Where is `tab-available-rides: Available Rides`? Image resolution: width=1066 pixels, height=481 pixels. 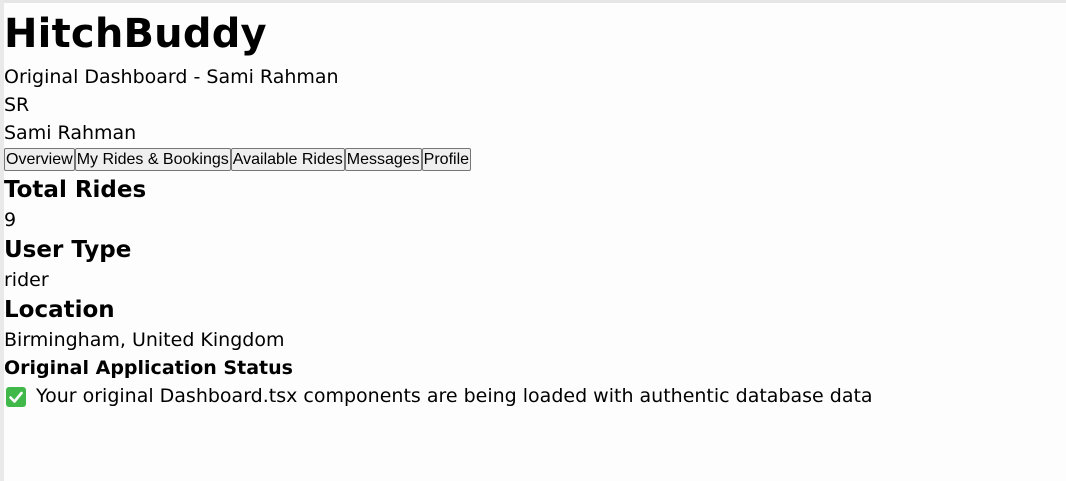
tab-available-rides: Available Rides is located at coordinates (287, 159).